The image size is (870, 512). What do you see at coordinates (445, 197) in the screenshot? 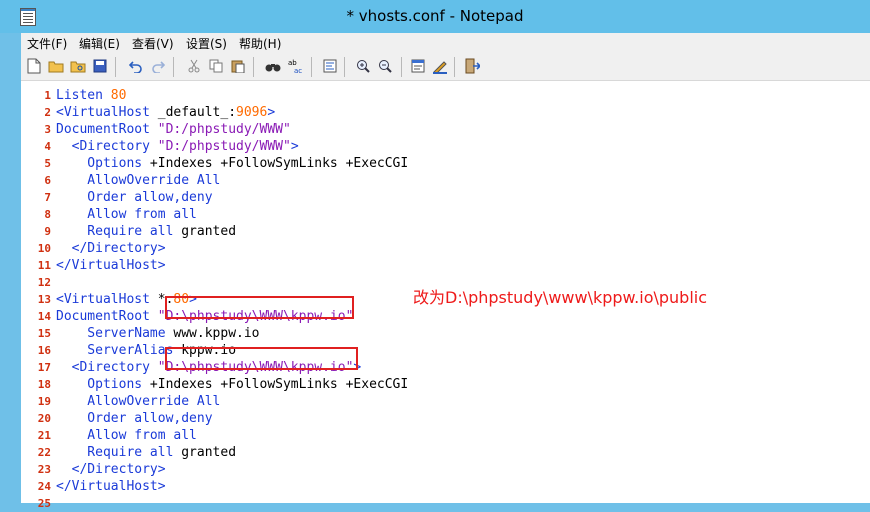
I see `code-line: 7 Order allow,deny` at bounding box center [445, 197].